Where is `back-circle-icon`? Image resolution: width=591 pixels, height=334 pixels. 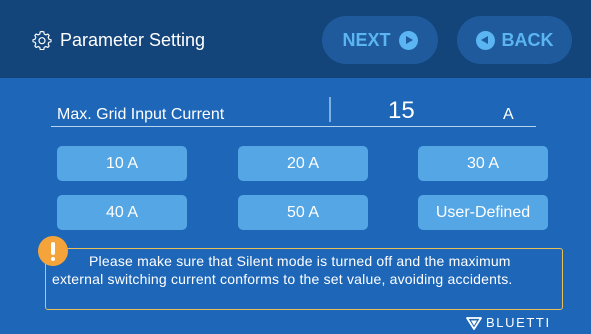
back-circle-icon is located at coordinates (485, 40).